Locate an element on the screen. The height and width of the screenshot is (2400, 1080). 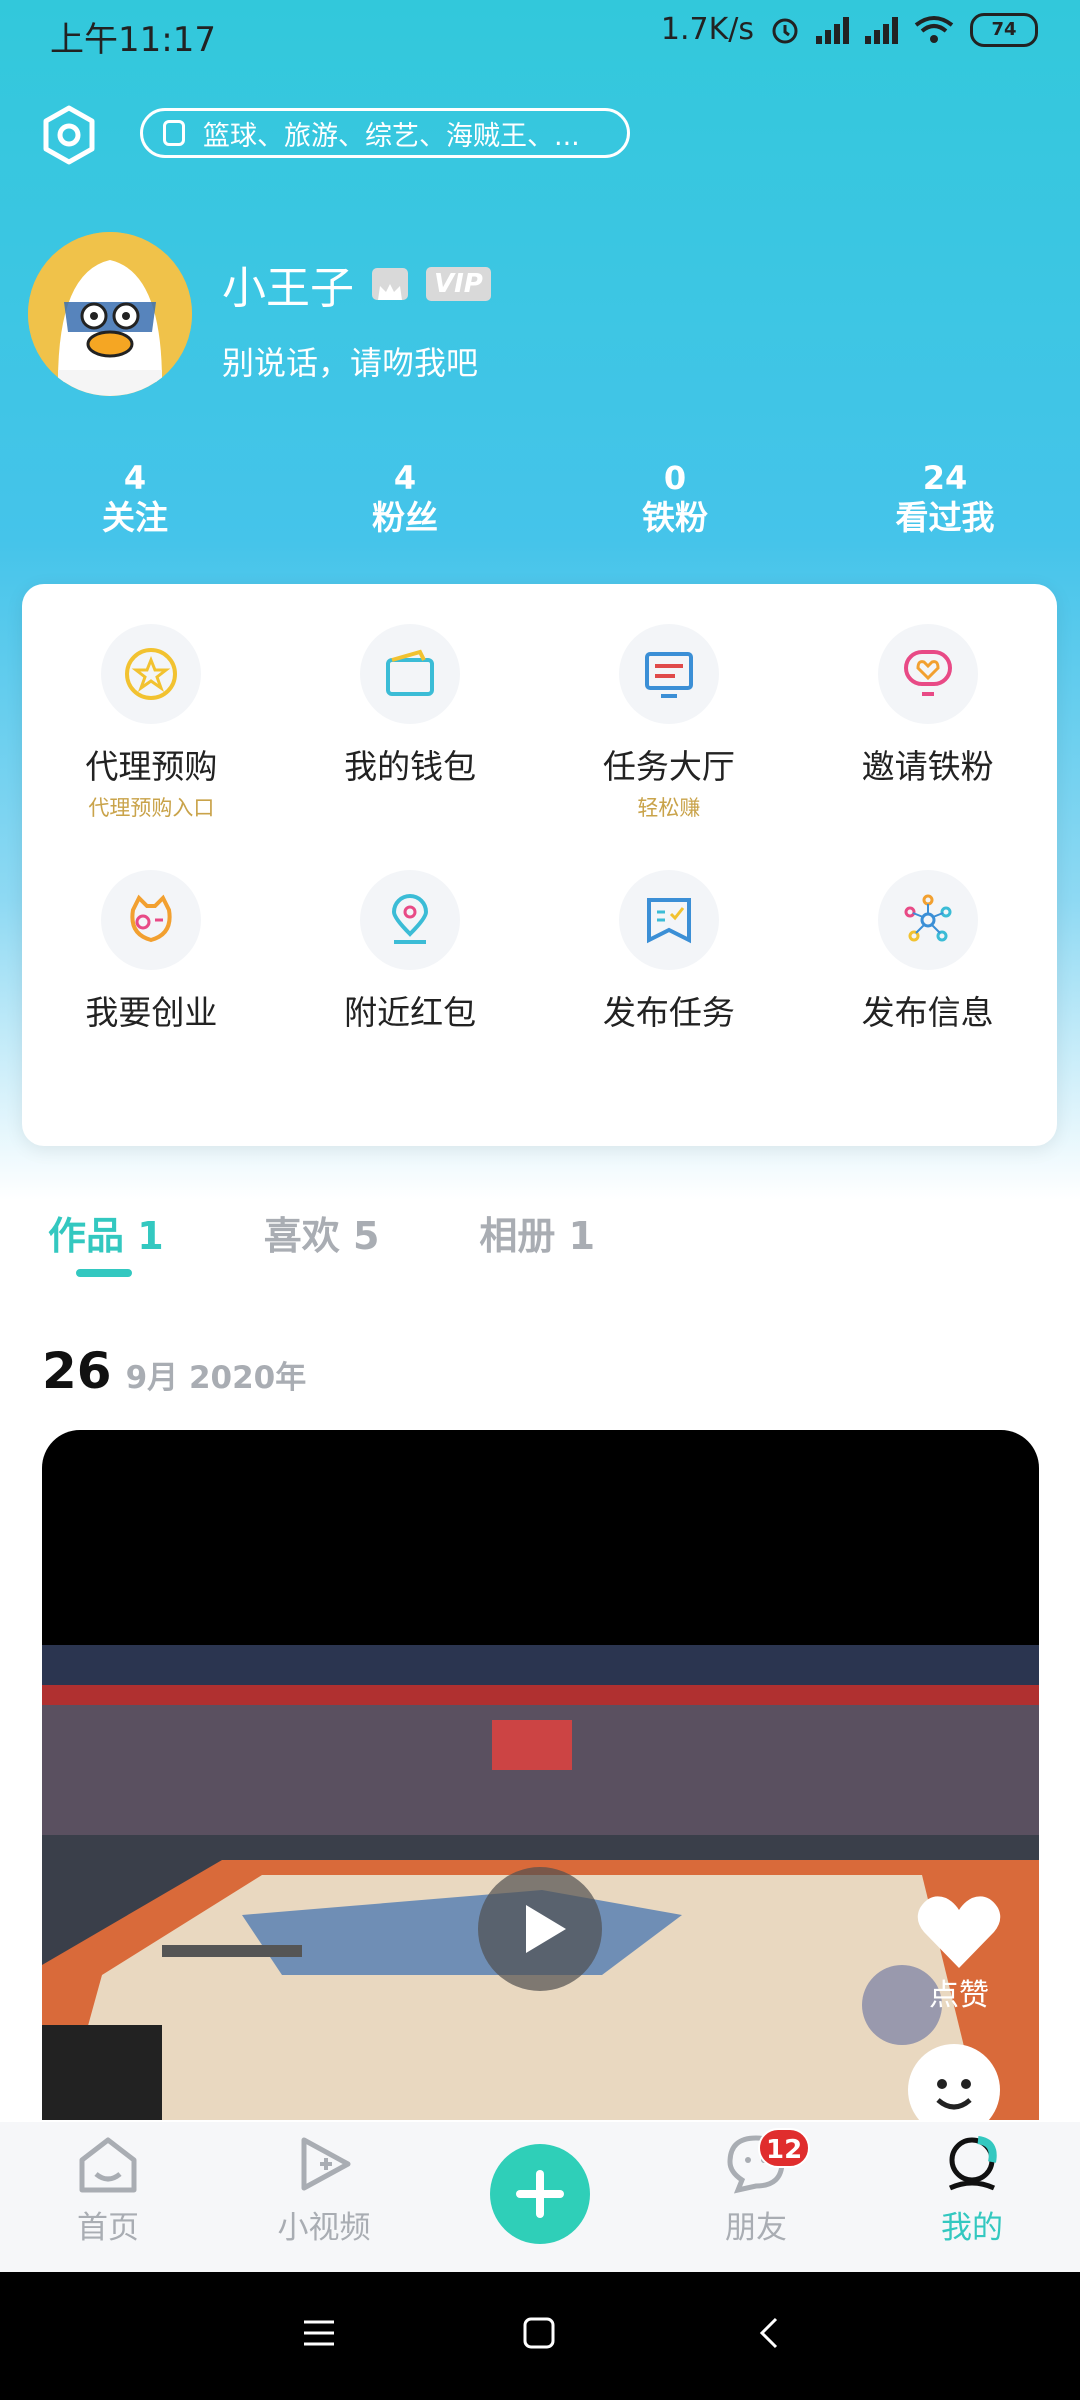
add-button is located at coordinates (540, 2194).